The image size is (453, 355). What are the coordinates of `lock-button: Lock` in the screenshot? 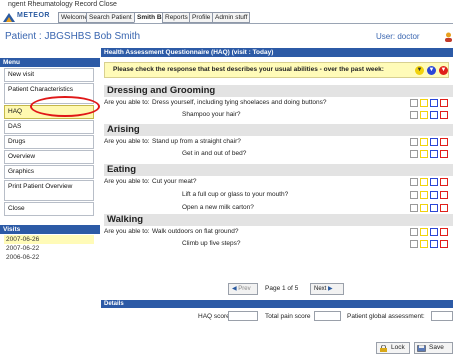 It's located at (393, 348).